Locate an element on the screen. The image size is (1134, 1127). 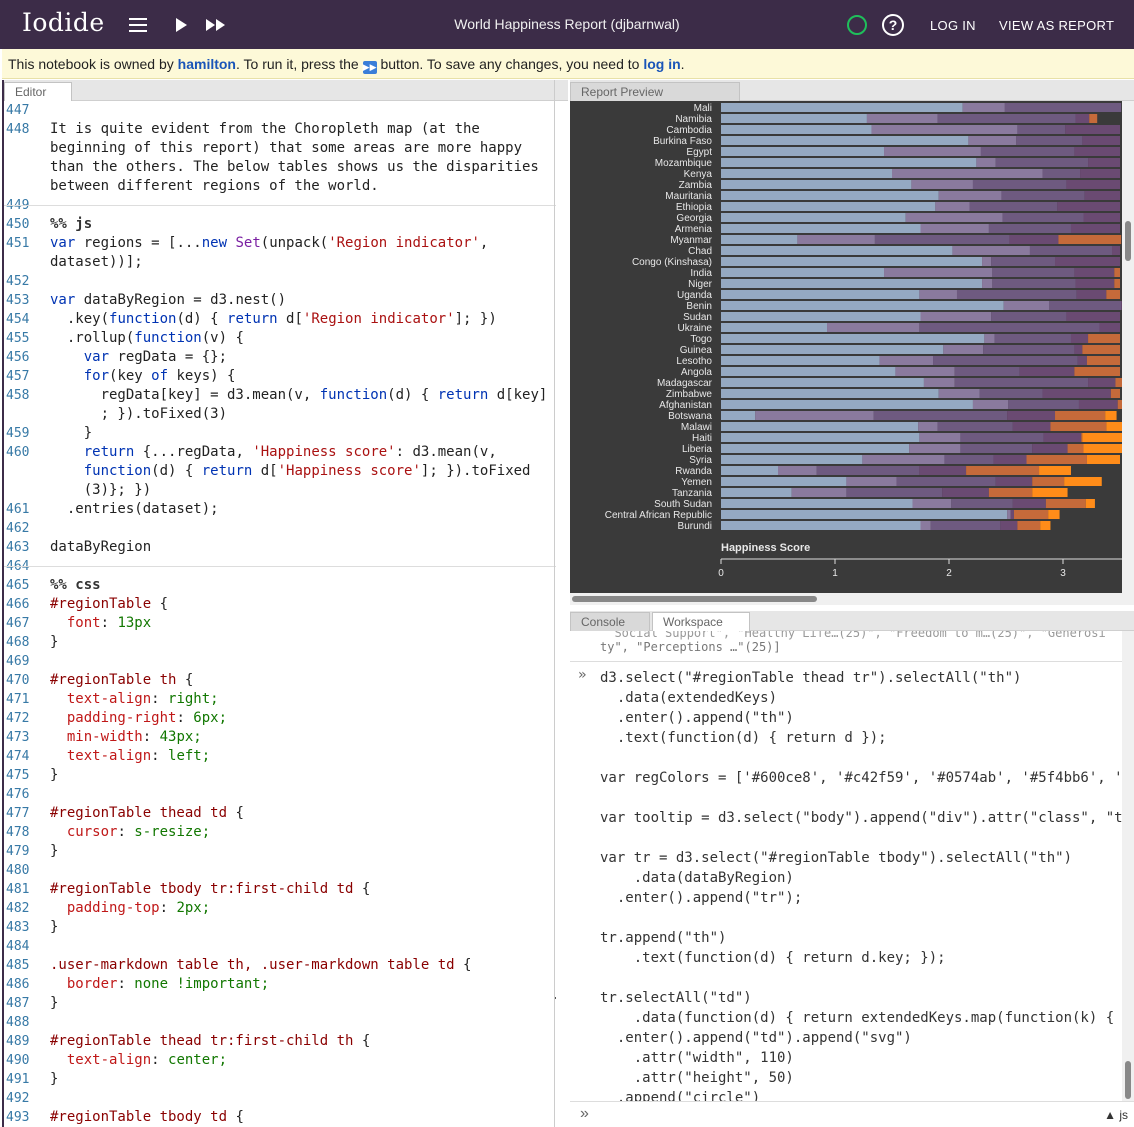
code-line: dataset))]; is located at coordinates (280, 262).